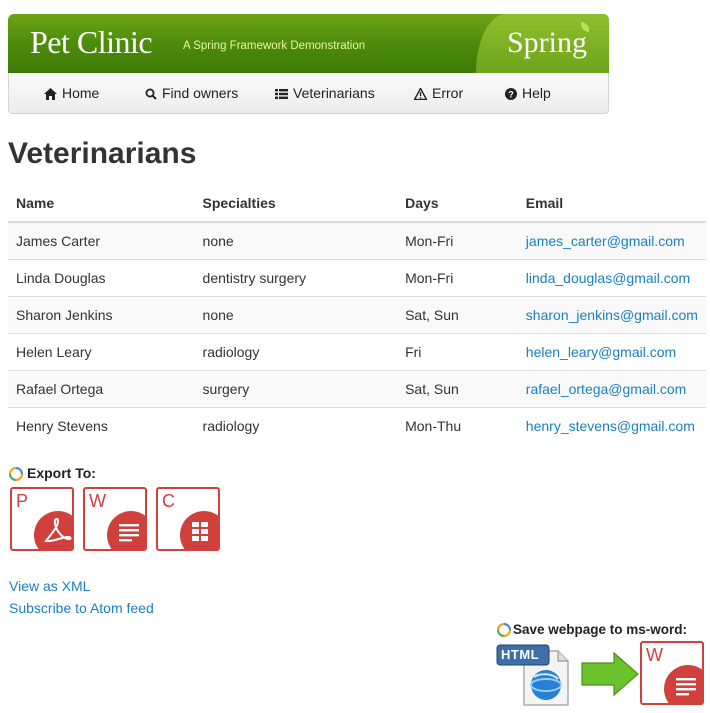 The image size is (710, 713). What do you see at coordinates (520, 654) in the screenshot?
I see `html-badge-text: HTML` at bounding box center [520, 654].